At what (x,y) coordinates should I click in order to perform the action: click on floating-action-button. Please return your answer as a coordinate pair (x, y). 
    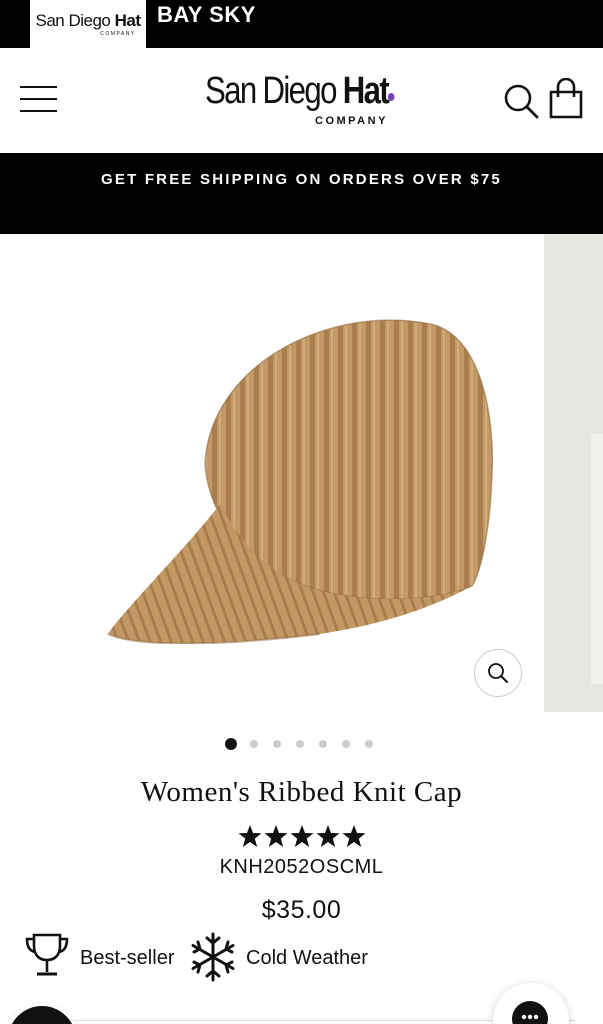
    Looking at the image, I should click on (42, 1015).